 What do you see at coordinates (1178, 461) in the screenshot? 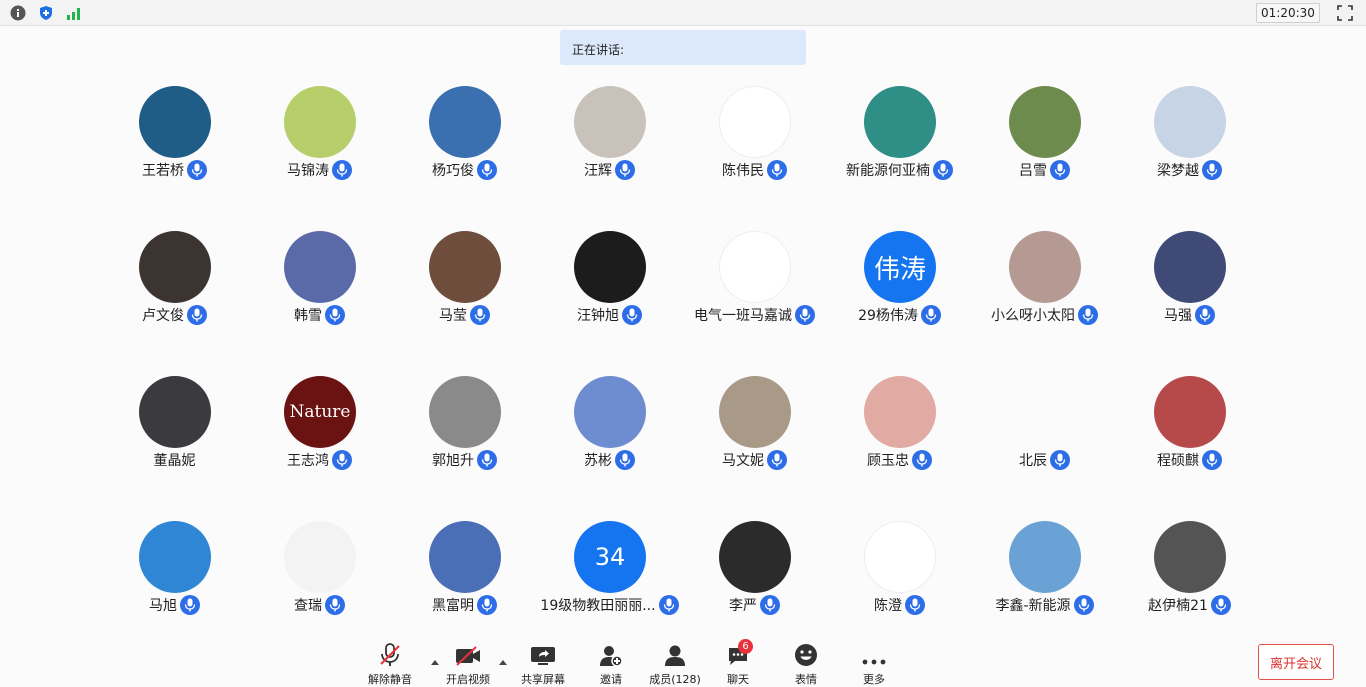
I see `participant-name: 程硕麒` at bounding box center [1178, 461].